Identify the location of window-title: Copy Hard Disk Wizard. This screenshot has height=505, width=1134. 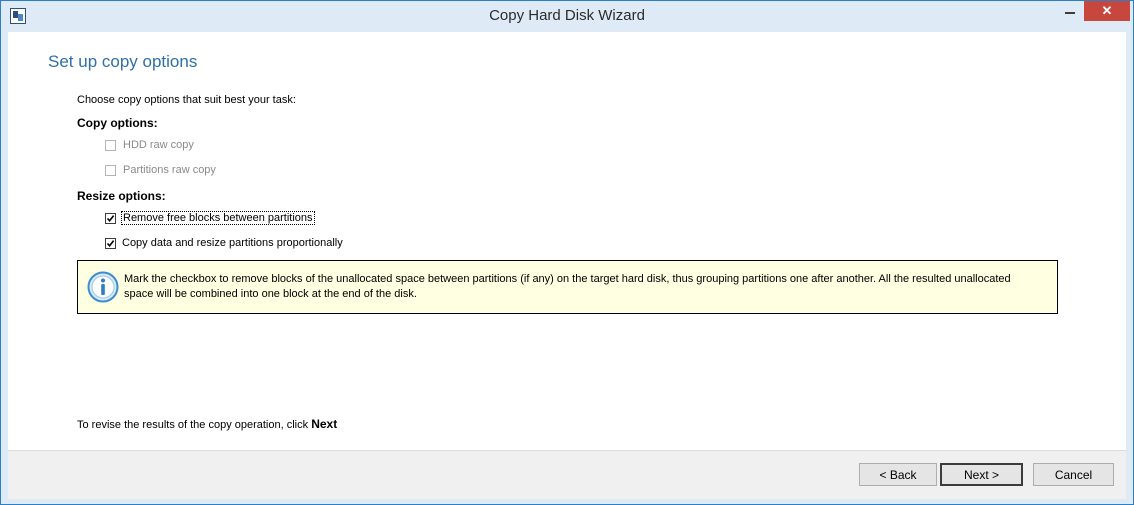
(567, 15).